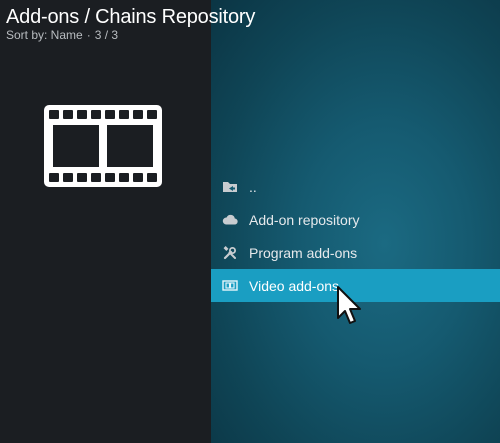 Image resolution: width=500 pixels, height=443 pixels. Describe the element at coordinates (303, 252) in the screenshot. I see `list-item-label: Program add-ons` at that location.